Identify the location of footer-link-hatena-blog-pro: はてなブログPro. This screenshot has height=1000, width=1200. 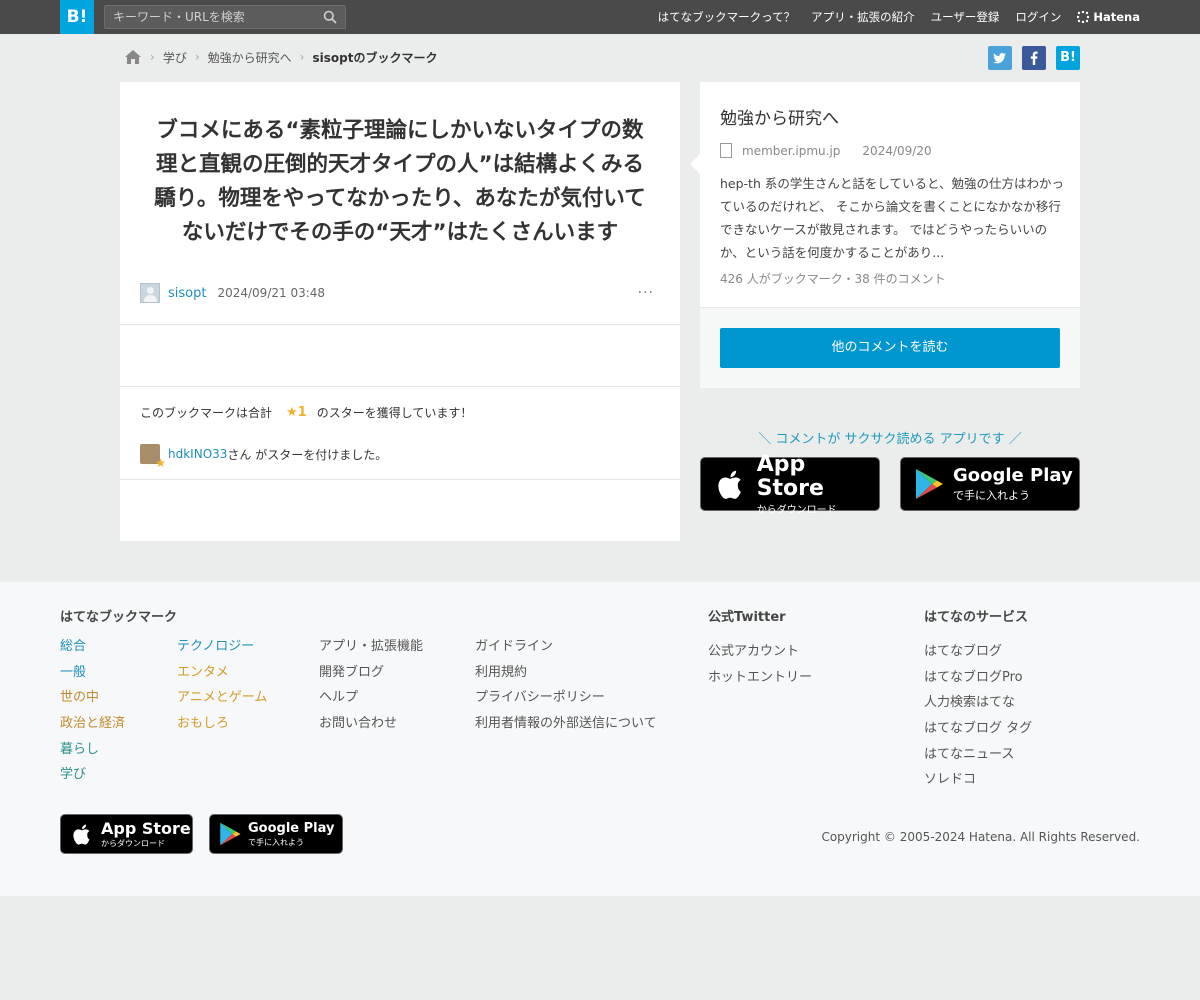
(973, 677).